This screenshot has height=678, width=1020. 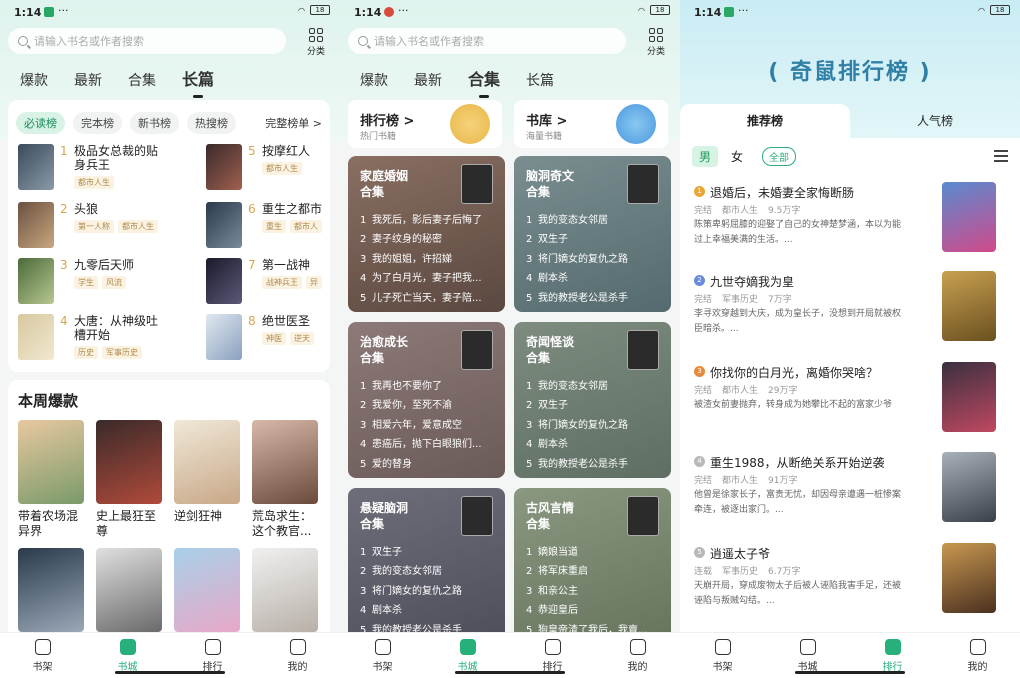 I want to click on collection-item: 3 和亲公主, so click(x=593, y=591).